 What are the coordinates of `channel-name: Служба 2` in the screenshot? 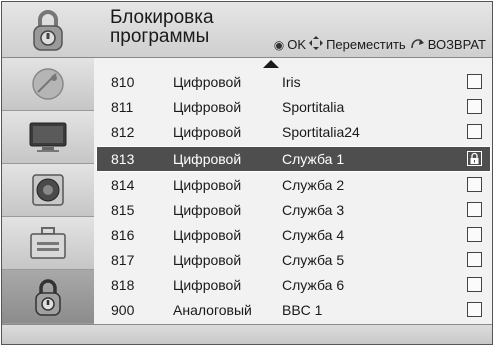 It's located at (313, 185).